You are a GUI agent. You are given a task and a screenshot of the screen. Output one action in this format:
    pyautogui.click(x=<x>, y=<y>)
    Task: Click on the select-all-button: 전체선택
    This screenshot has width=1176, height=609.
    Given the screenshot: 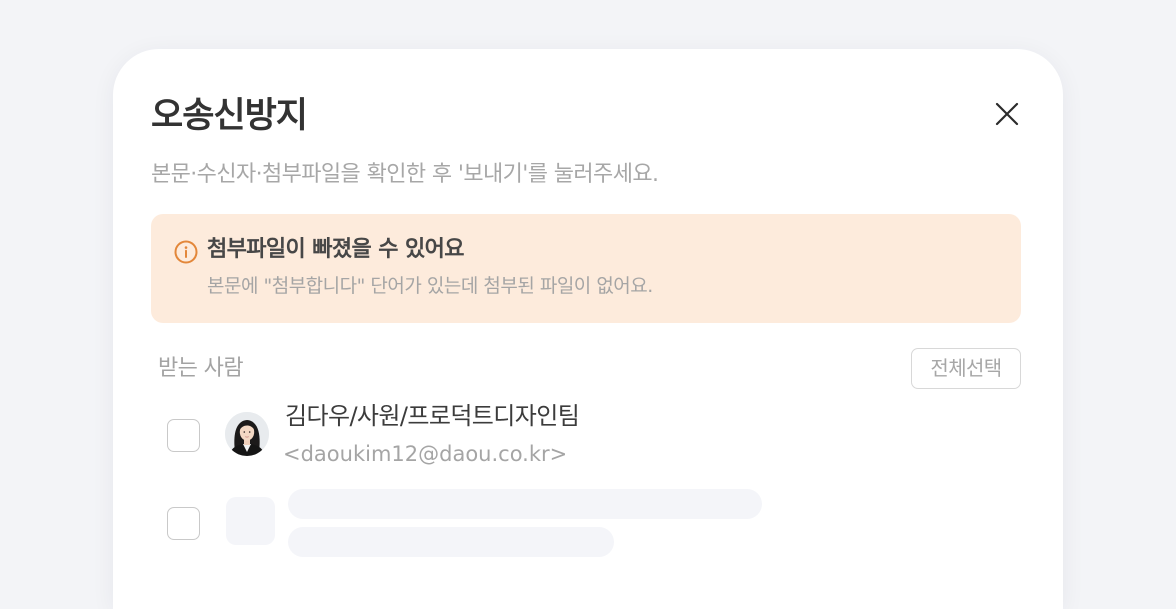 What is the action you would take?
    pyautogui.click(x=966, y=368)
    